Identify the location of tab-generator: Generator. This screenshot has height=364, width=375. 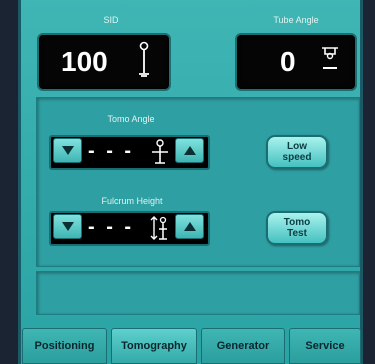
(243, 346).